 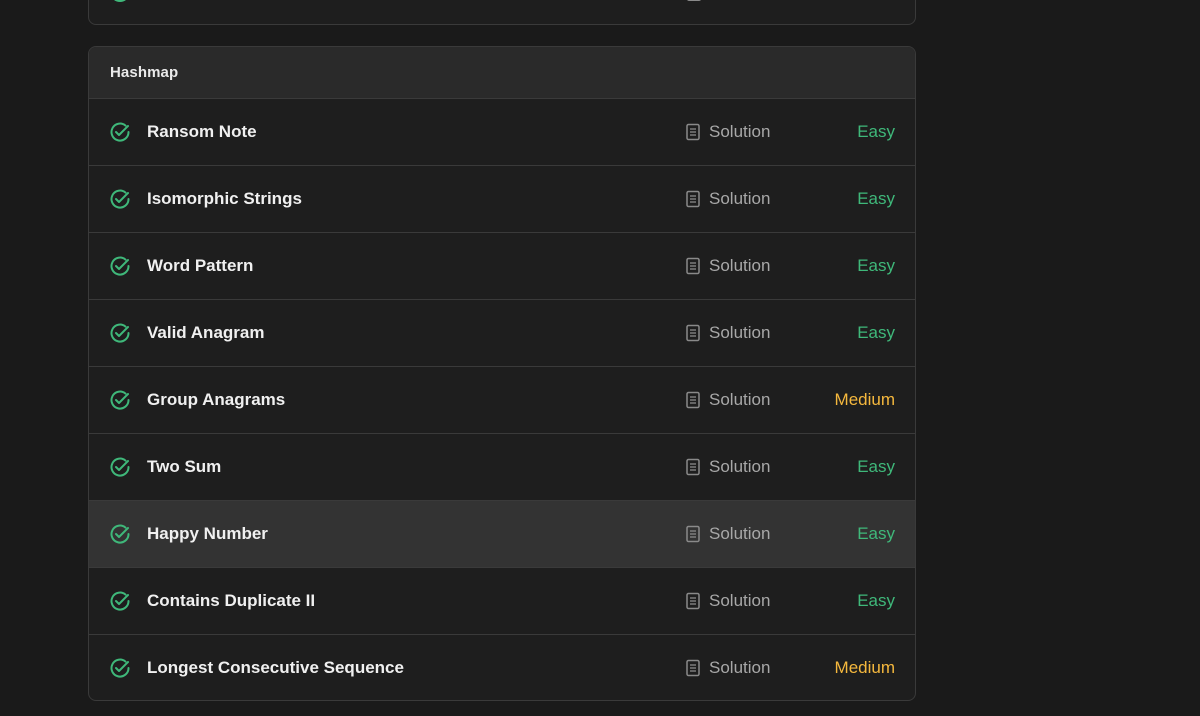 I want to click on section-title: Hashmap, so click(x=144, y=72).